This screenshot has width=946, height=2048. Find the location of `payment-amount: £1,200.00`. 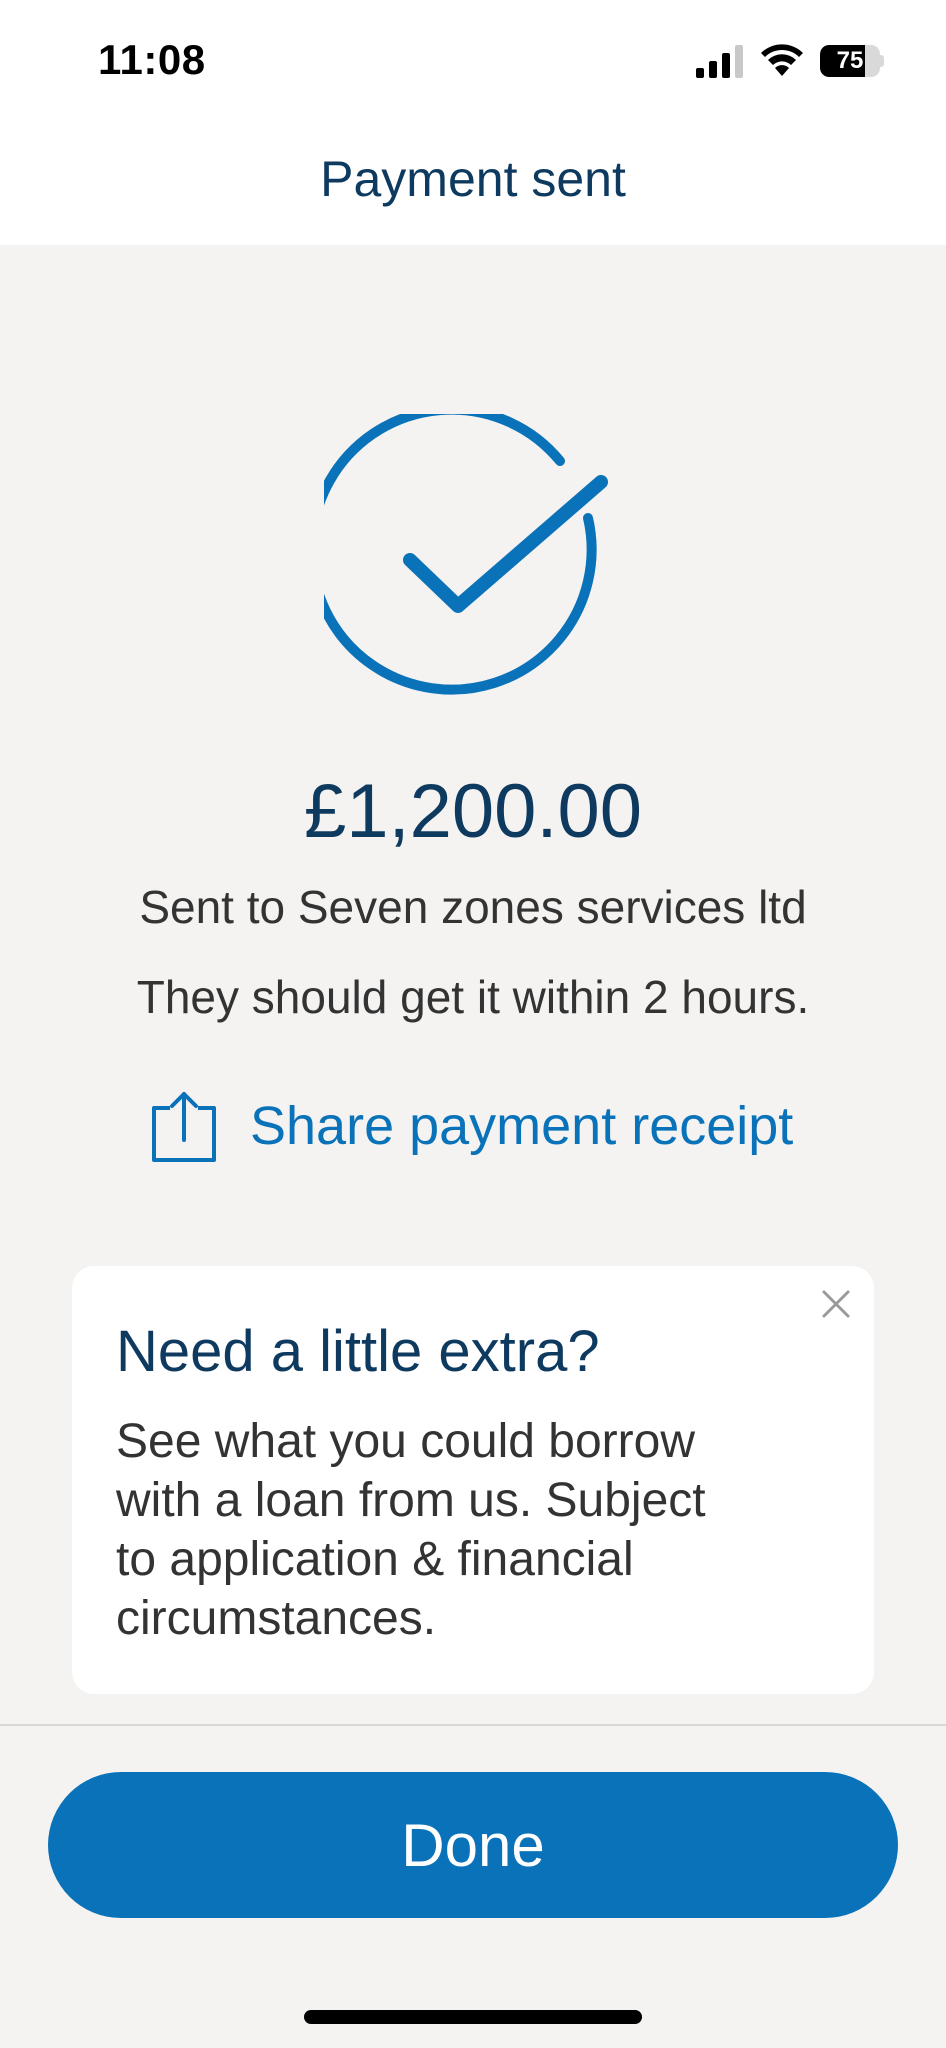

payment-amount: £1,200.00 is located at coordinates (473, 811).